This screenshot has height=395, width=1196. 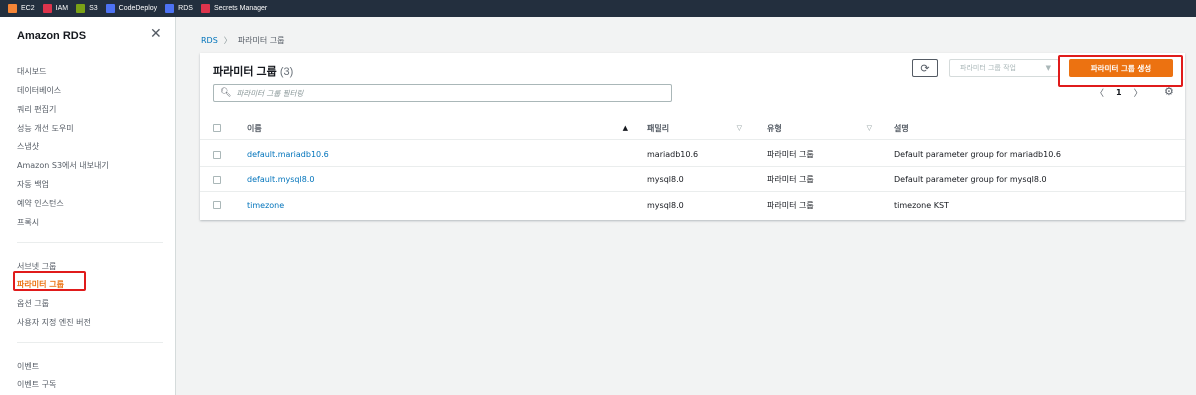 What do you see at coordinates (1169, 91) in the screenshot?
I see `gear-icon: ⚙` at bounding box center [1169, 91].